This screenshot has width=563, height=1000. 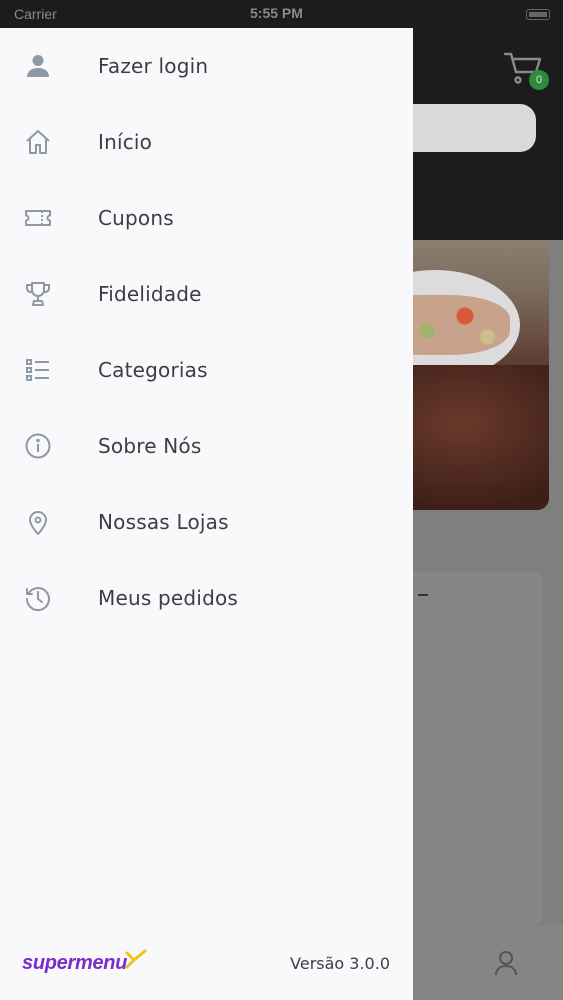 I want to click on menu-item-stores: Nossas Lojas, so click(x=206, y=522).